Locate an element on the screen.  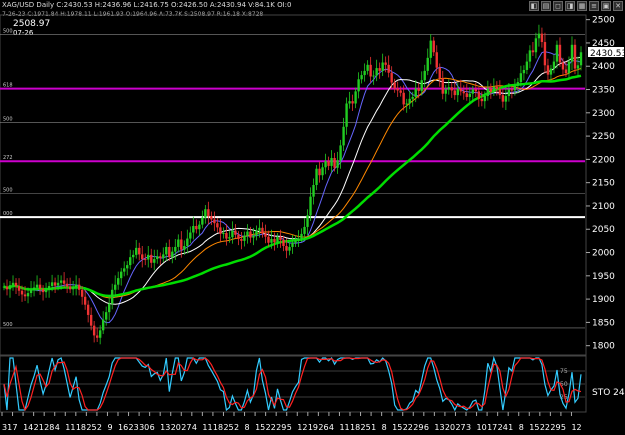
x-tick-label: 16 is located at coordinates (123, 427).